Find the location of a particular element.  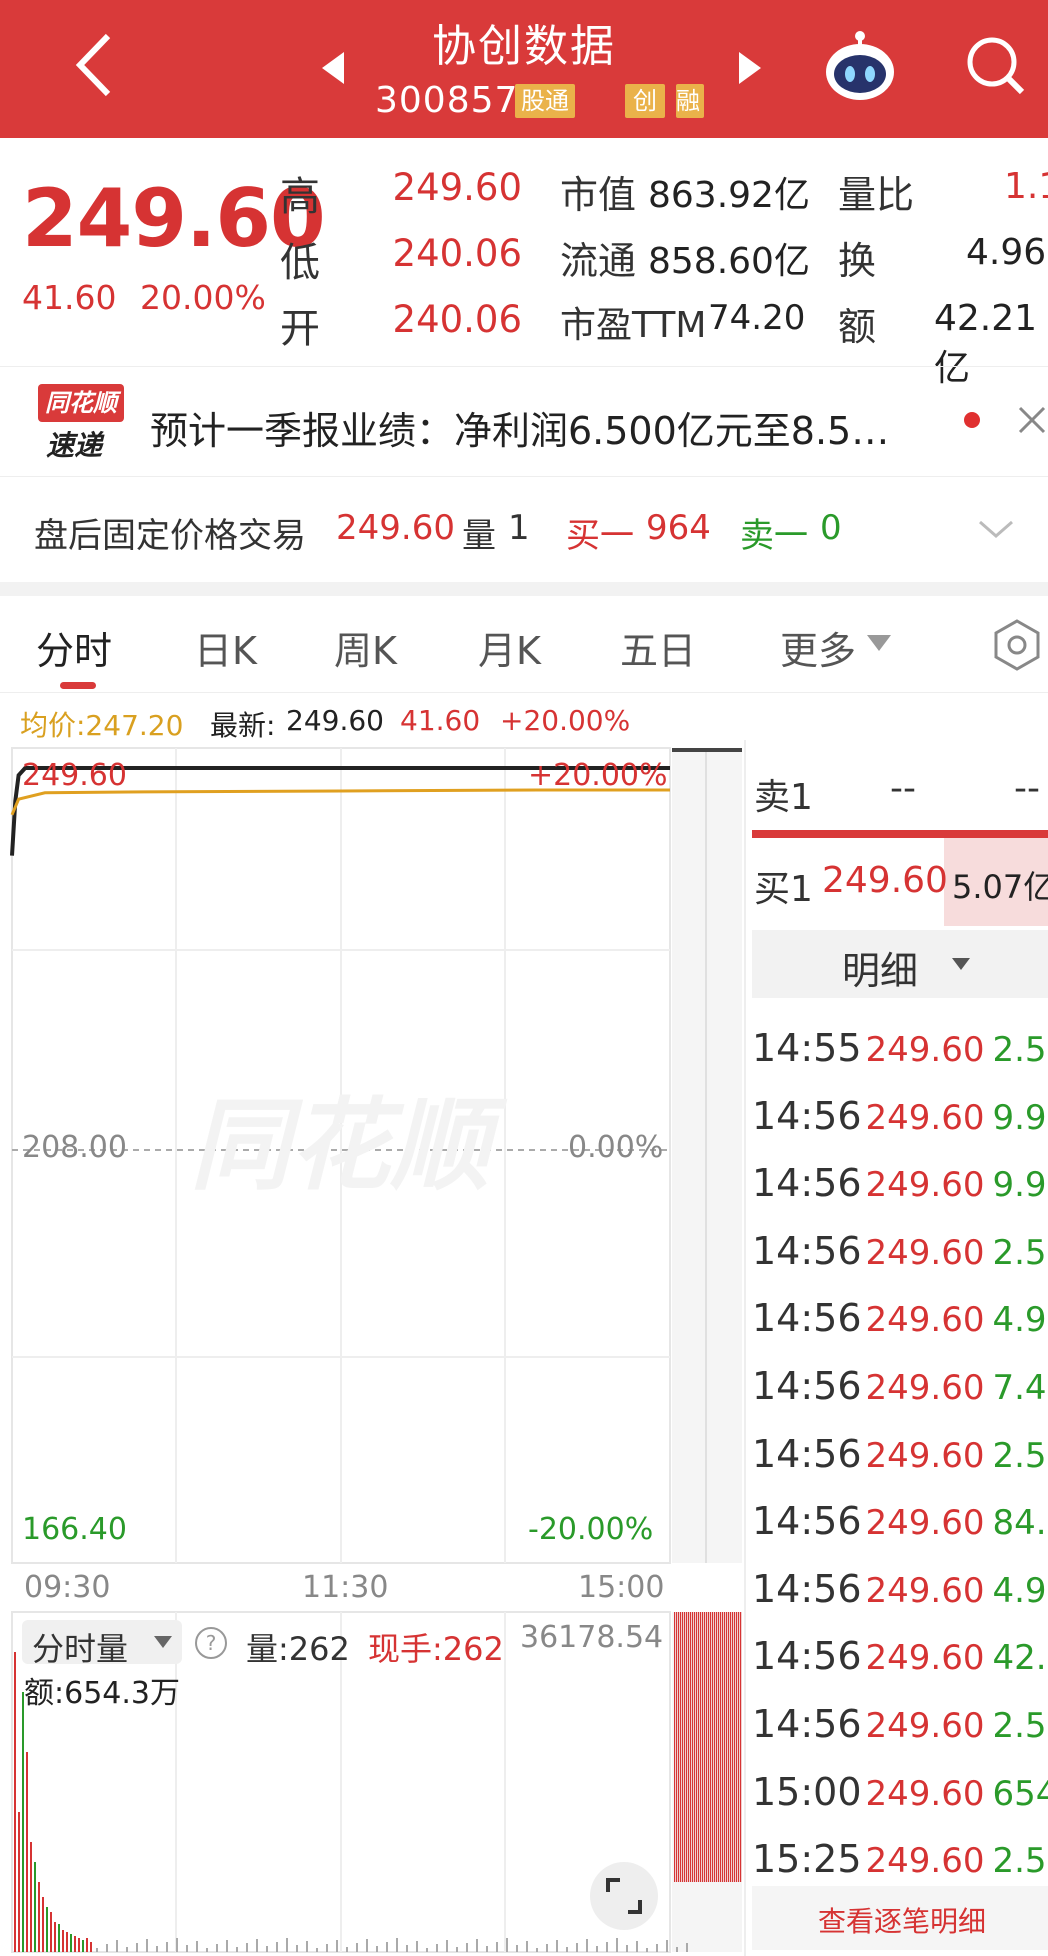

after-hours-vol: 1 is located at coordinates (519, 528).